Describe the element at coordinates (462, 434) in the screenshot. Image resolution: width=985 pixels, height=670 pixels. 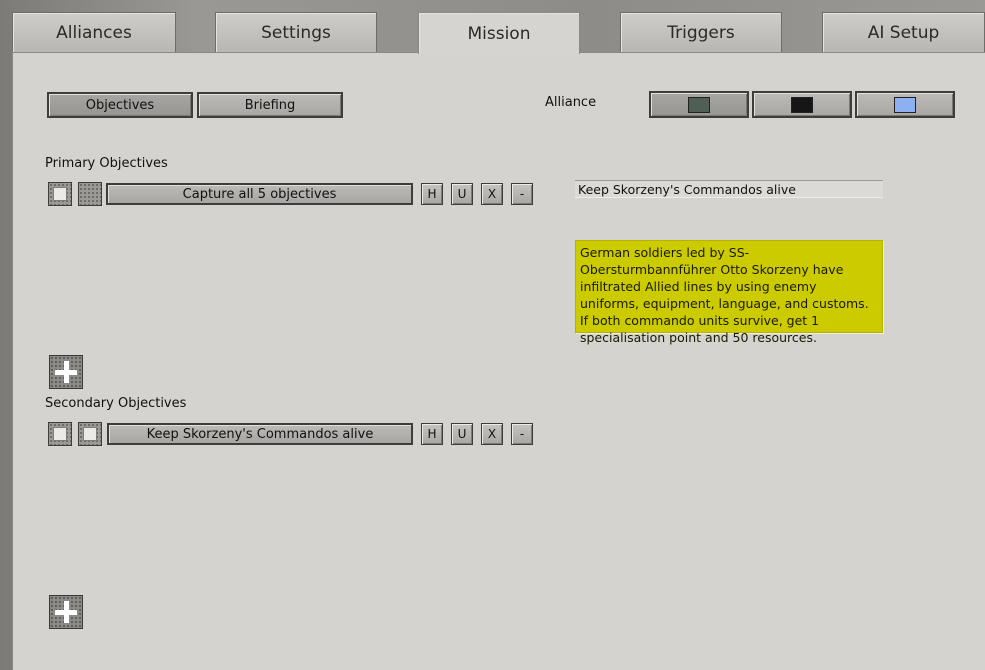
I see `secondary-u-button: U` at that location.